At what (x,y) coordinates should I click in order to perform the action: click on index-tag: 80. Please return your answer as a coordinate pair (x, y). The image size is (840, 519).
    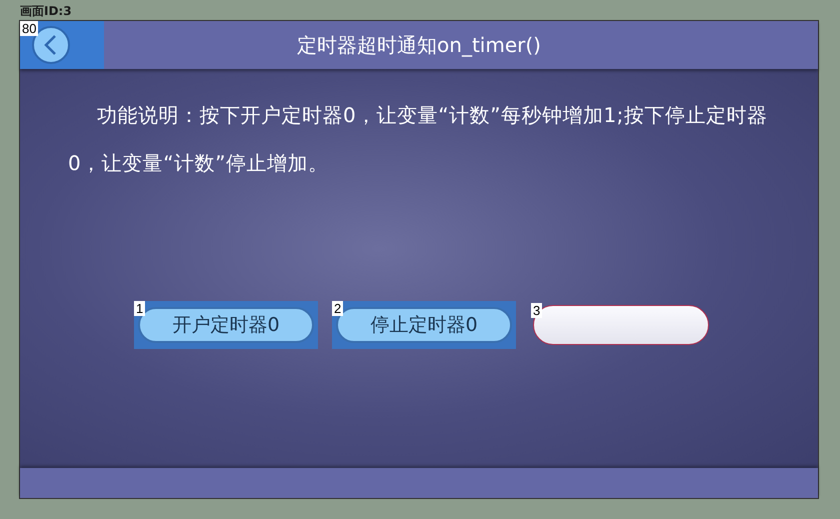
    Looking at the image, I should click on (29, 28).